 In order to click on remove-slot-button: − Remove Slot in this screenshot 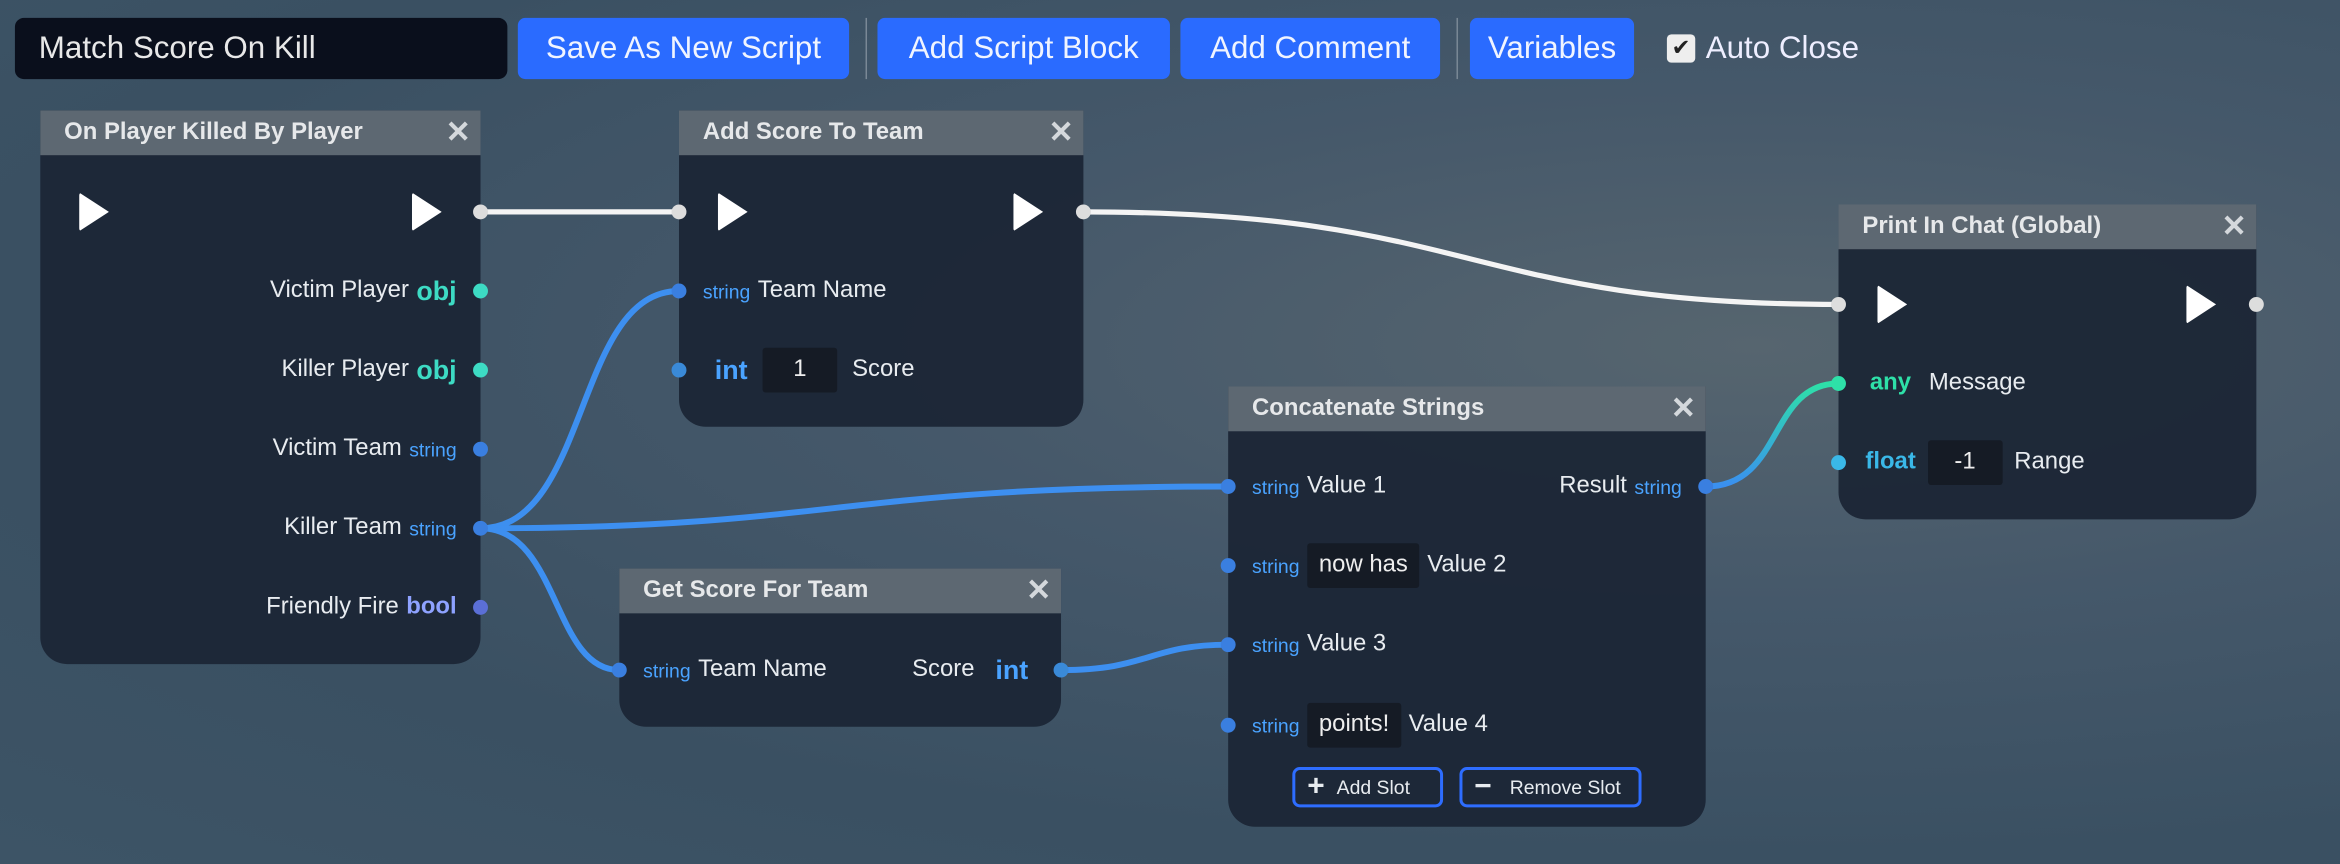, I will do `click(1550, 787)`.